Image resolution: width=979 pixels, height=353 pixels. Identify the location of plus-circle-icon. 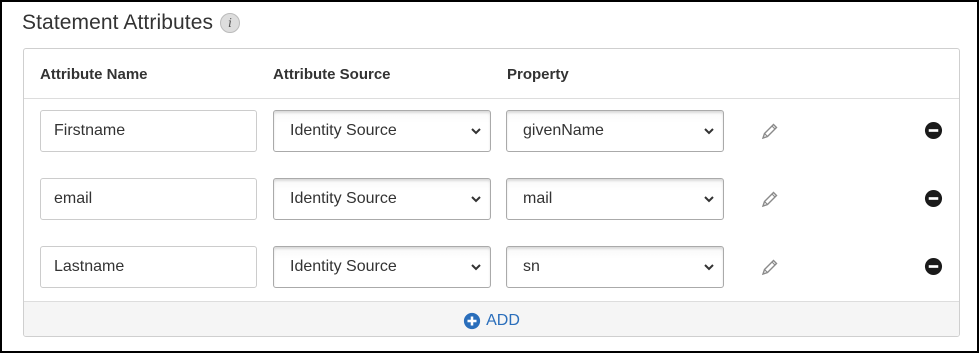
(472, 320).